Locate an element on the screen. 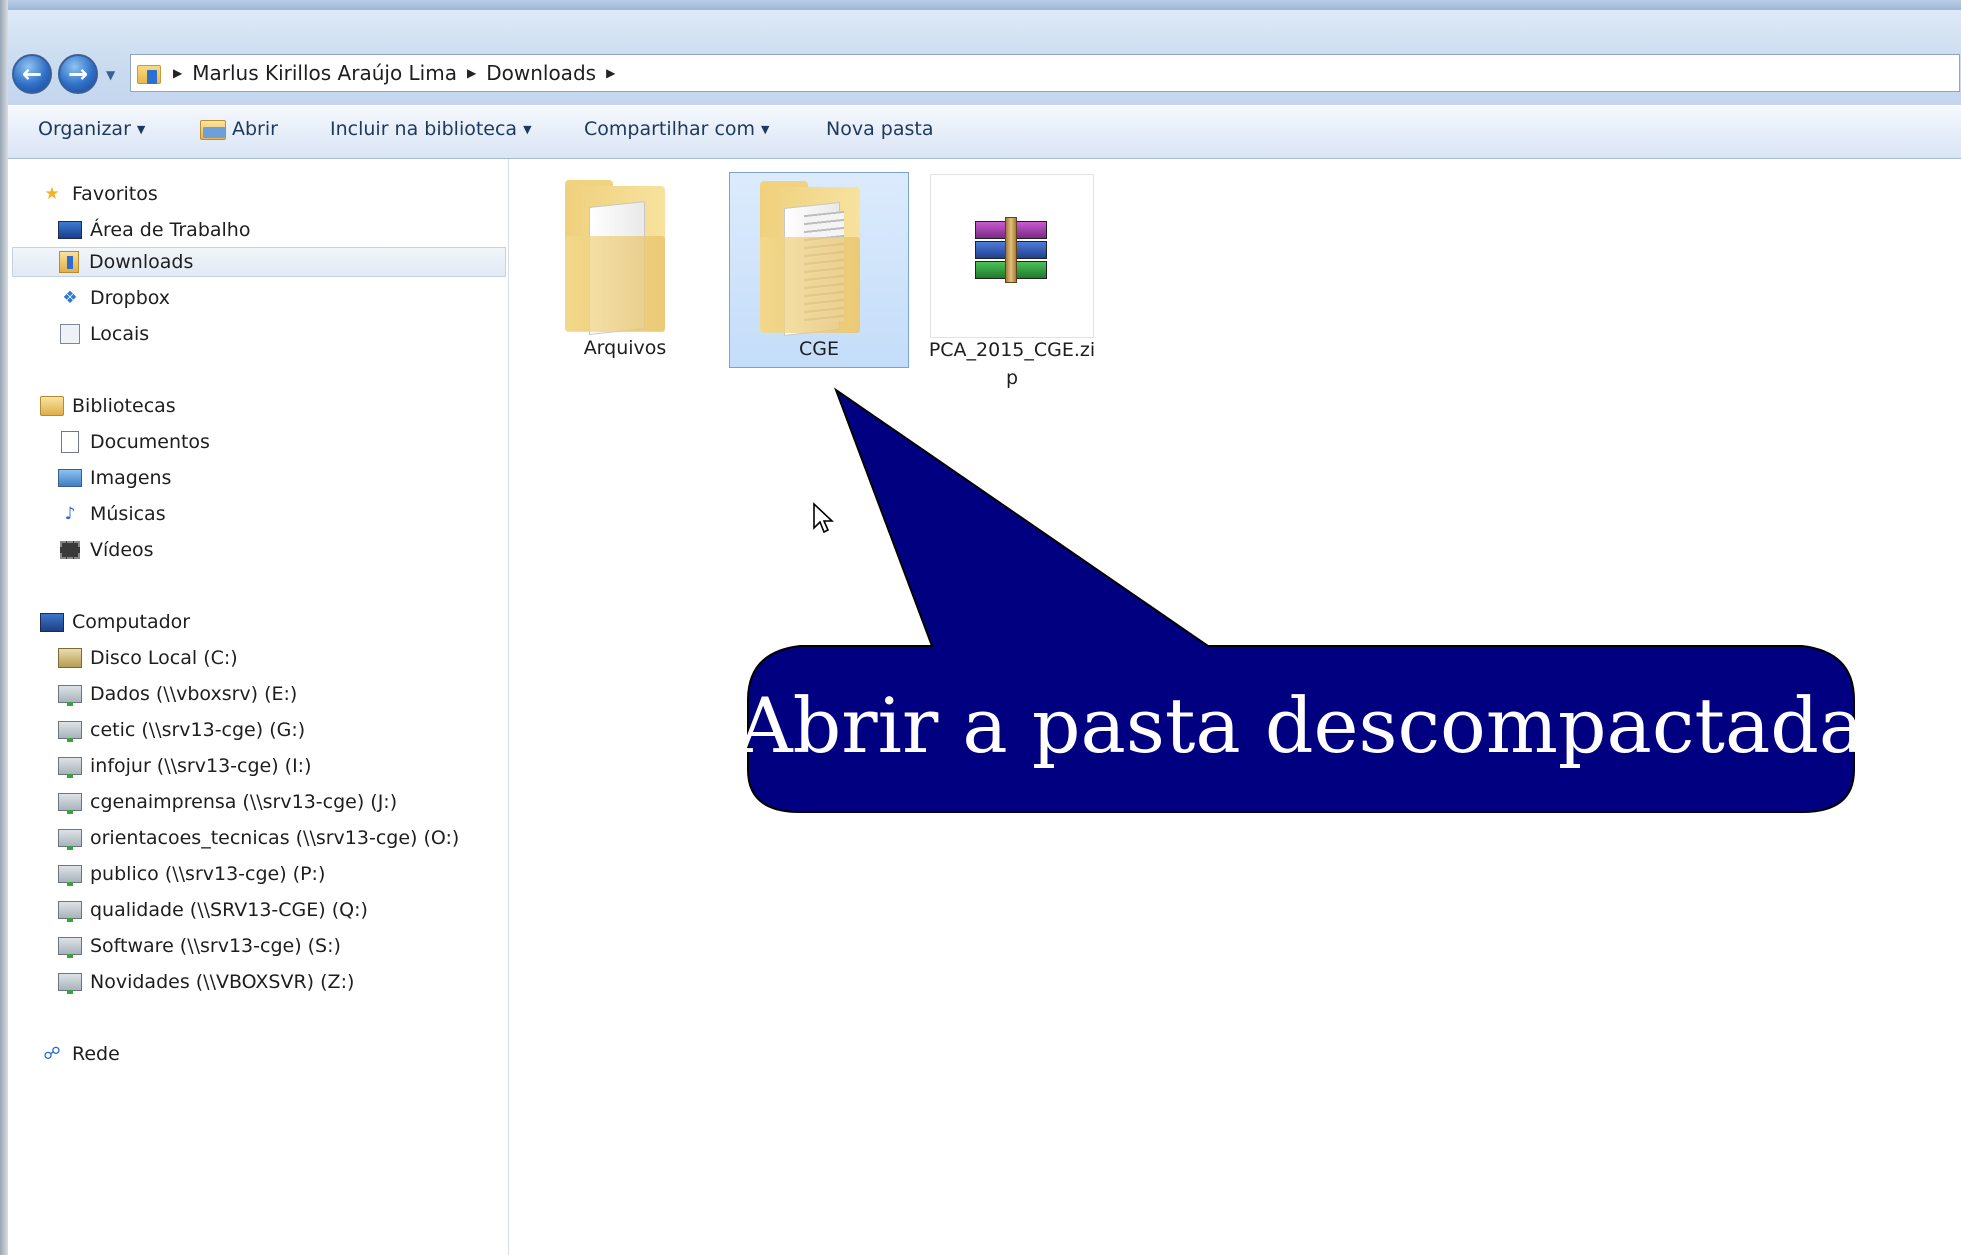 Image resolution: width=1961 pixels, height=1255 pixels. file-name: Arquivos is located at coordinates (625, 348).